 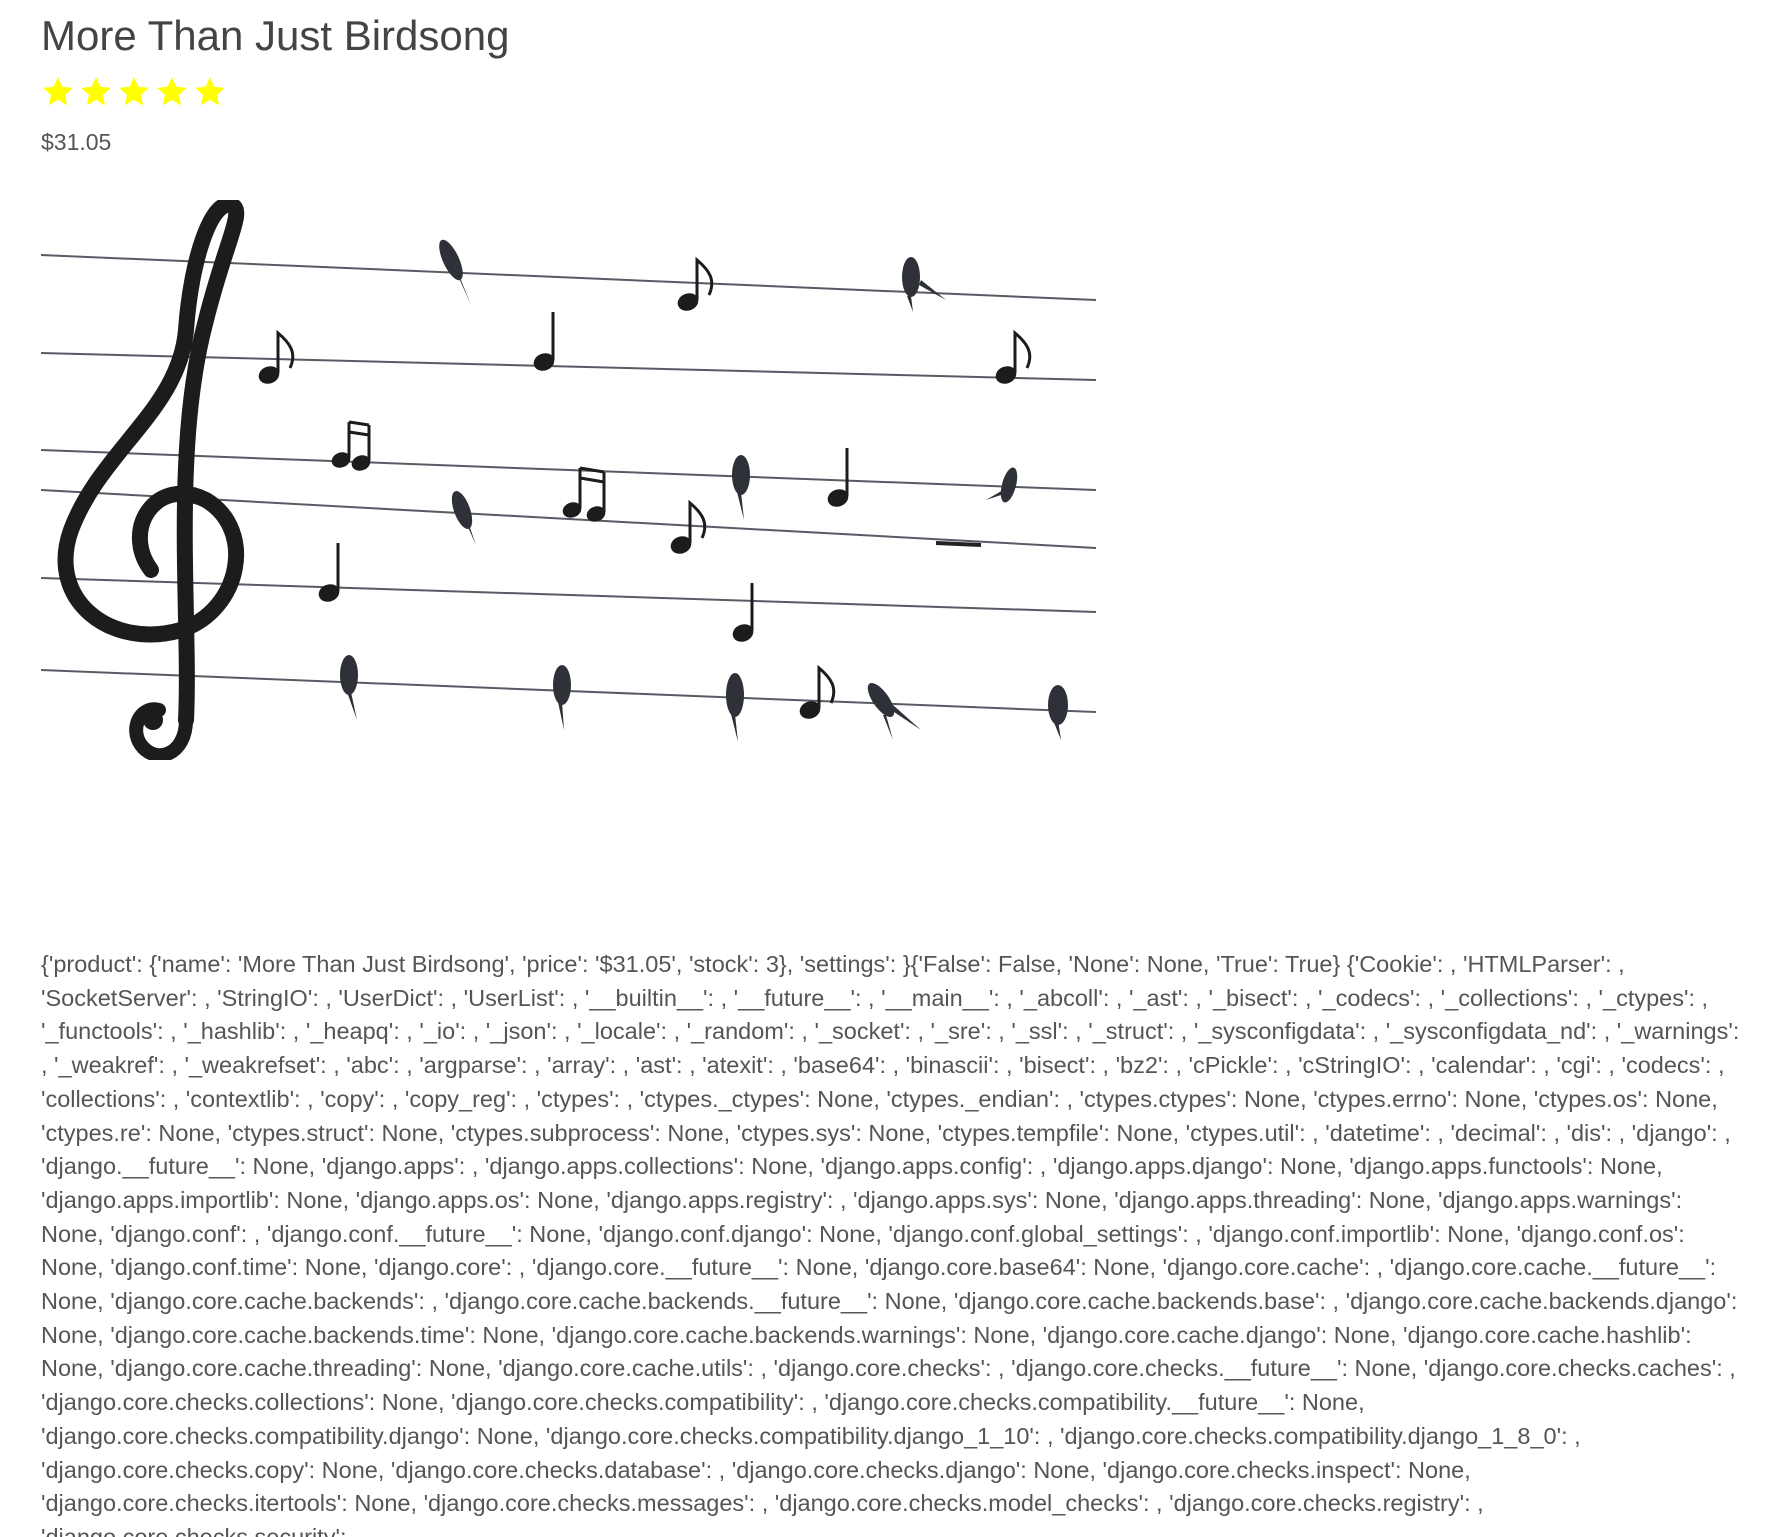 What do you see at coordinates (645, 487) in the screenshot?
I see `music-notes-group` at bounding box center [645, 487].